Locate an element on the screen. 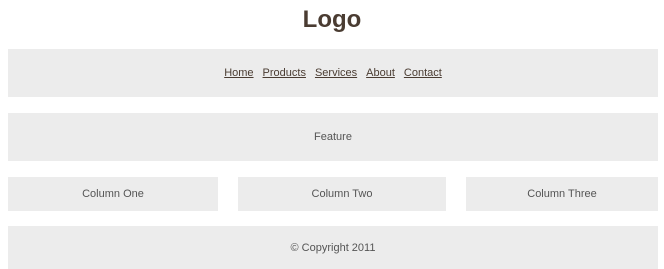  column-three-label: Column Three is located at coordinates (562, 194).